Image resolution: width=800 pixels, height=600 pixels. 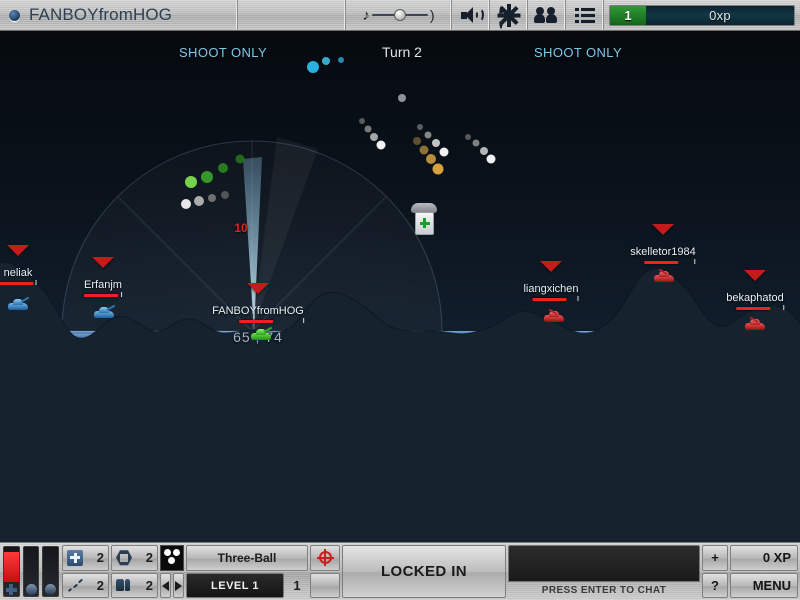 What do you see at coordinates (720, 15) in the screenshot?
I see `xp-amount: 0xp` at bounding box center [720, 15].